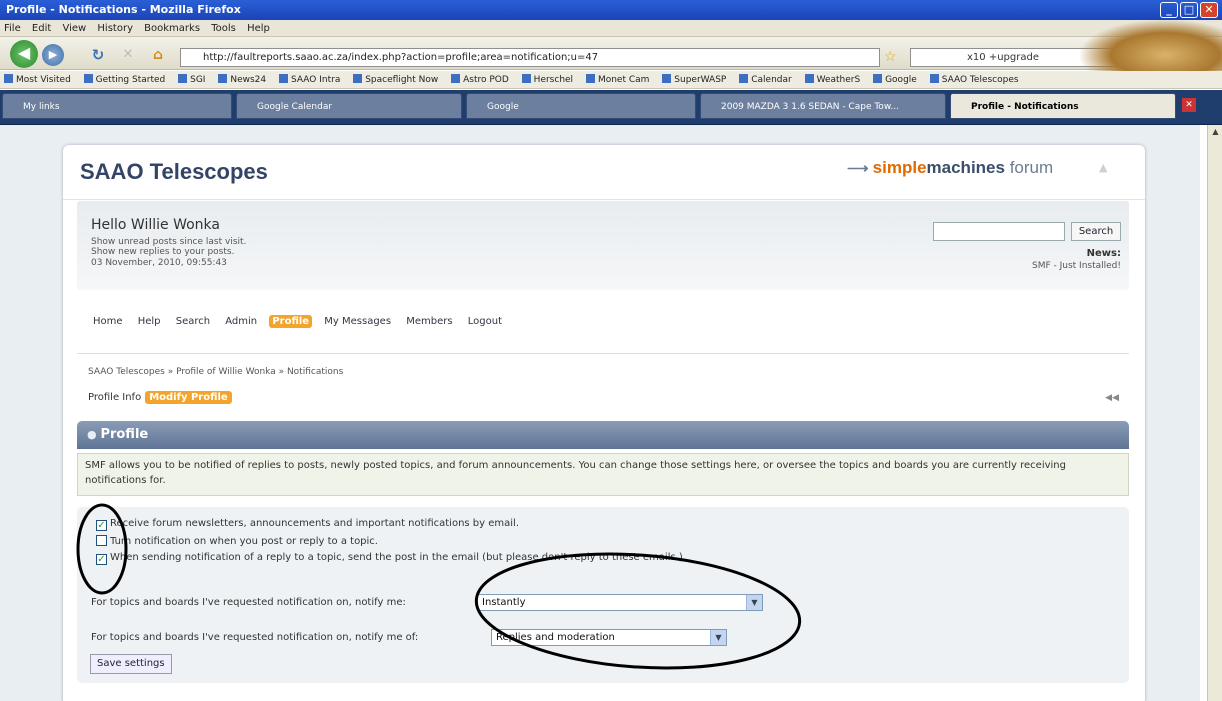 This screenshot has height=701, width=1222. What do you see at coordinates (395, 79) in the screenshot?
I see `bookmark-item: Spaceflight Now` at bounding box center [395, 79].